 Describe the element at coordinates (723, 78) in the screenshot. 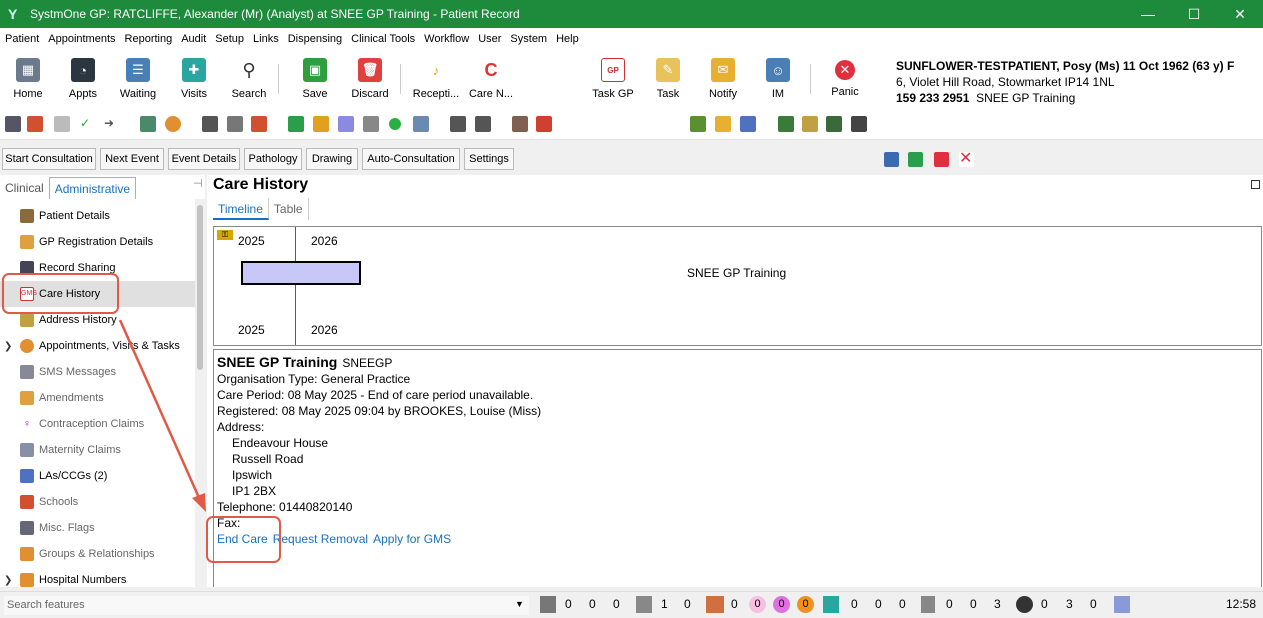

I see `notify-button: ✉ Notify` at that location.